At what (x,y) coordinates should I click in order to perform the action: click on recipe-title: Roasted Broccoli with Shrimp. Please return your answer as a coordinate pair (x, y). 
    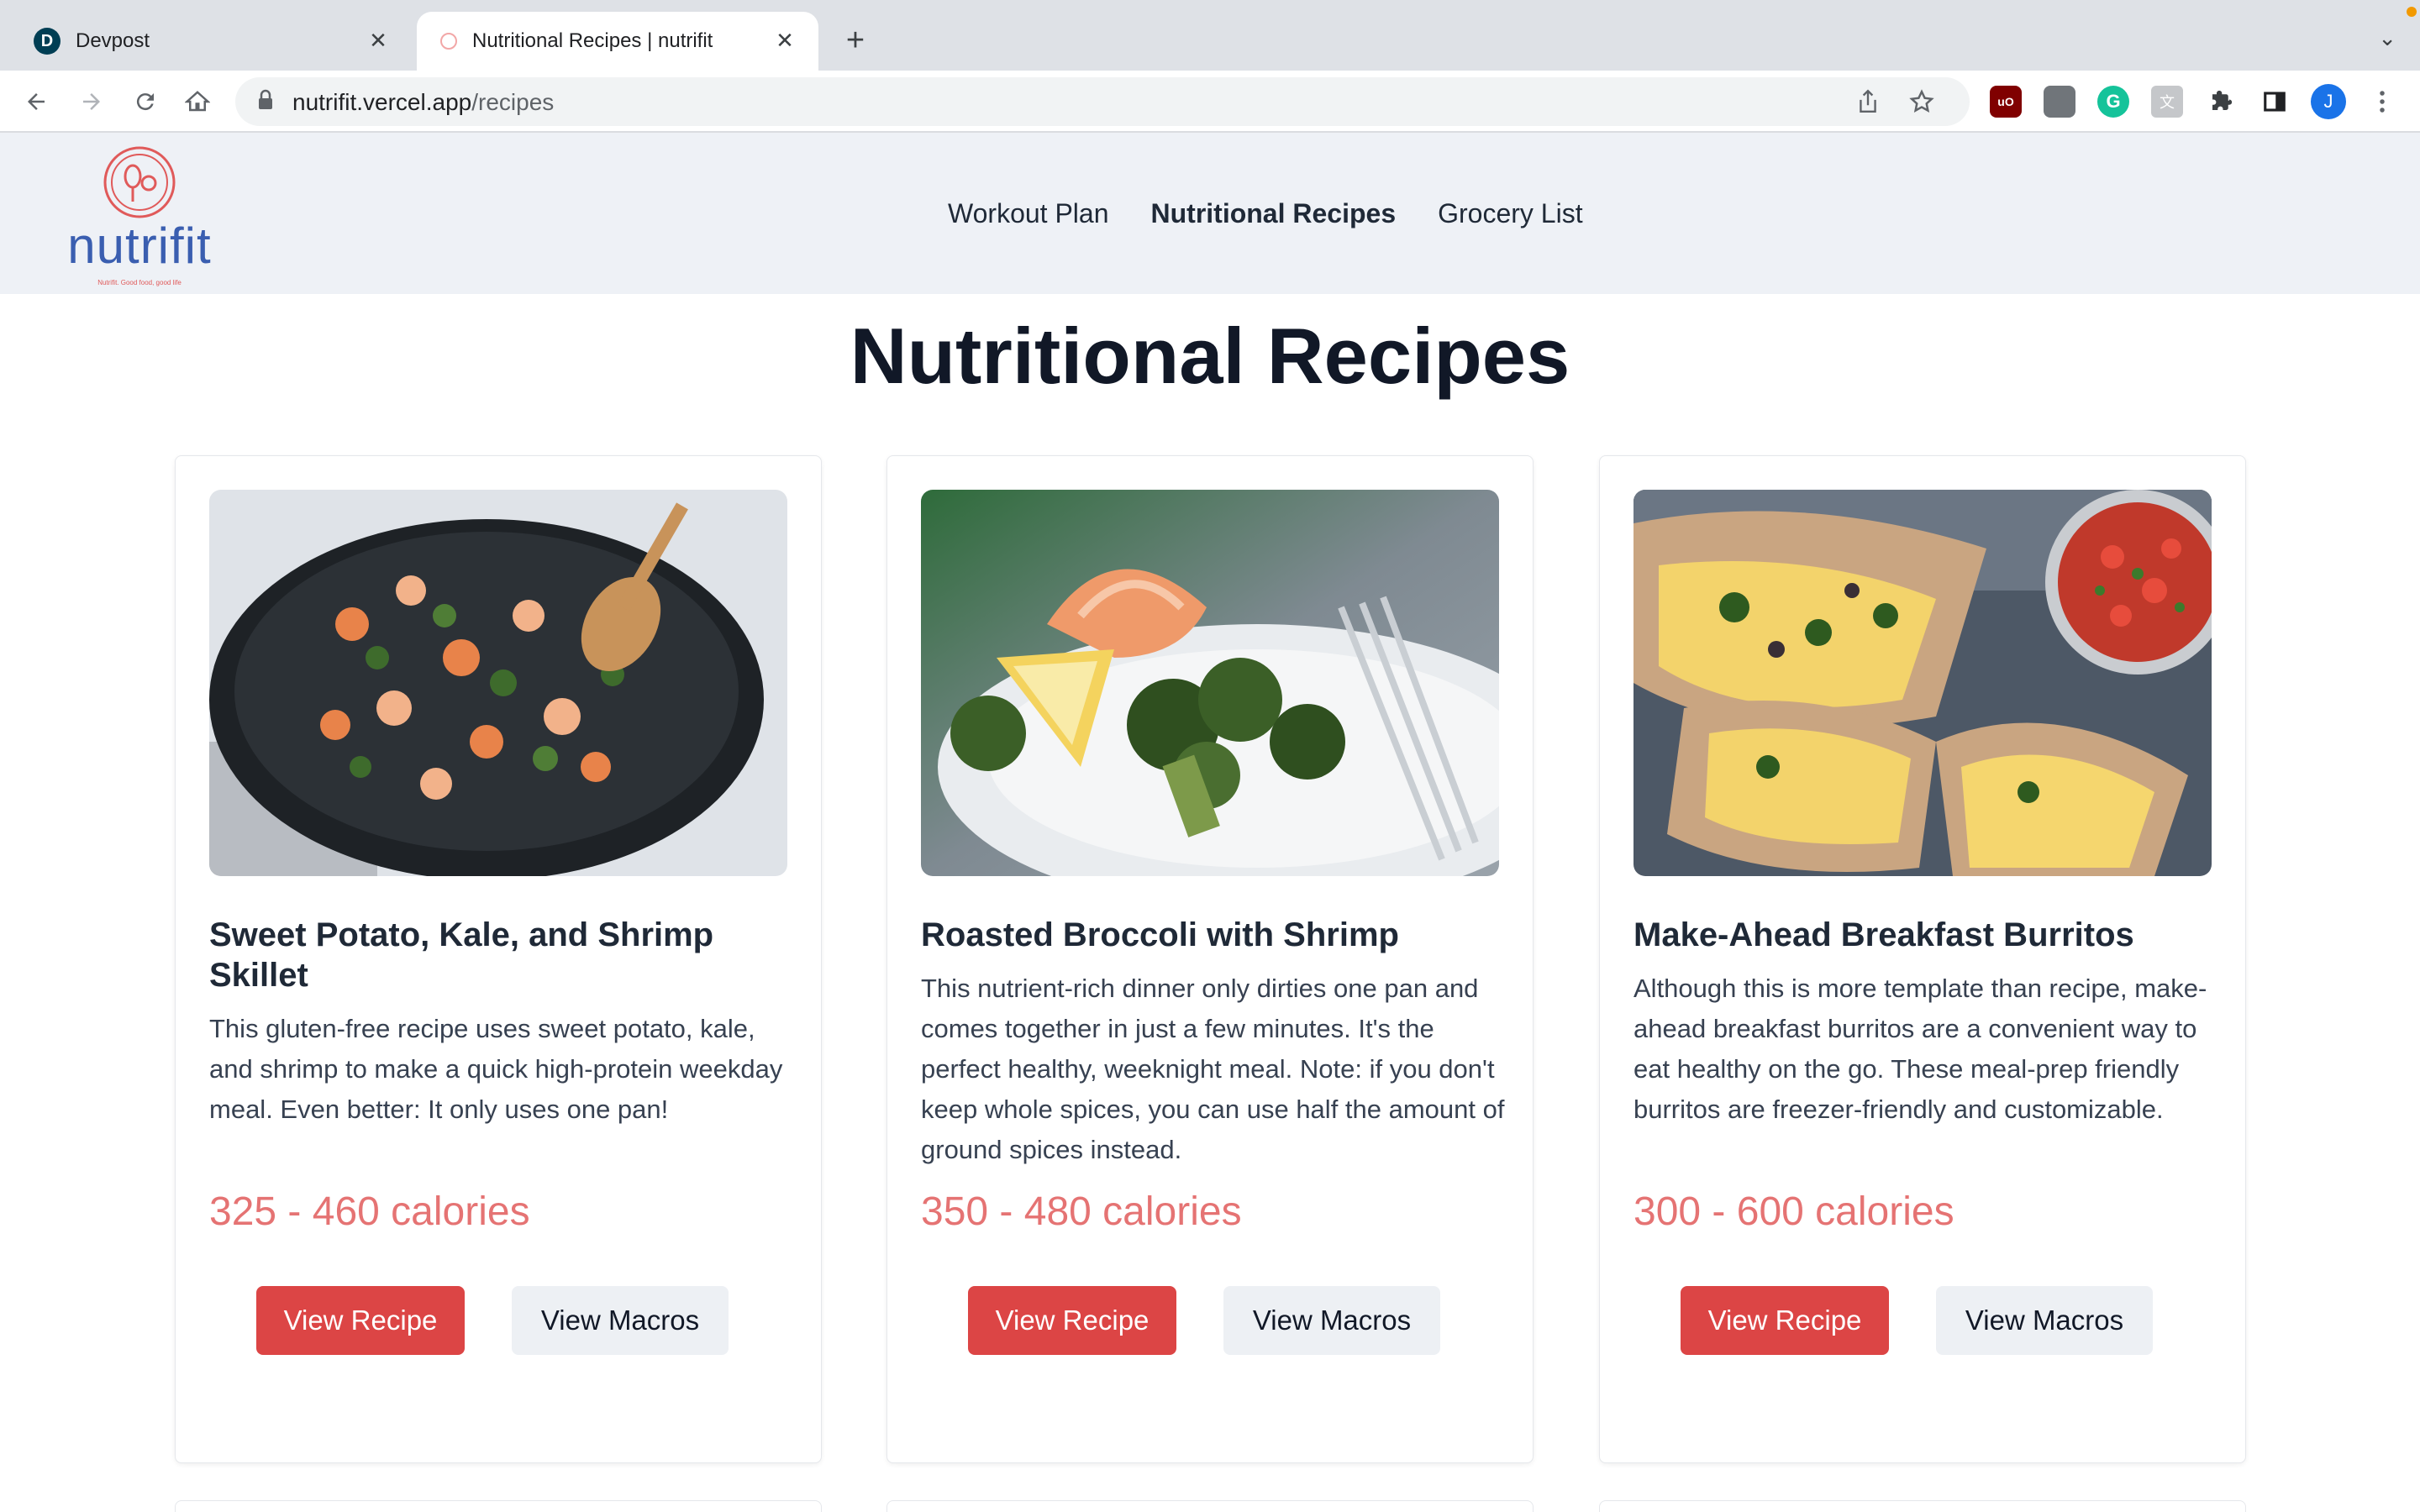
    Looking at the image, I should click on (1160, 934).